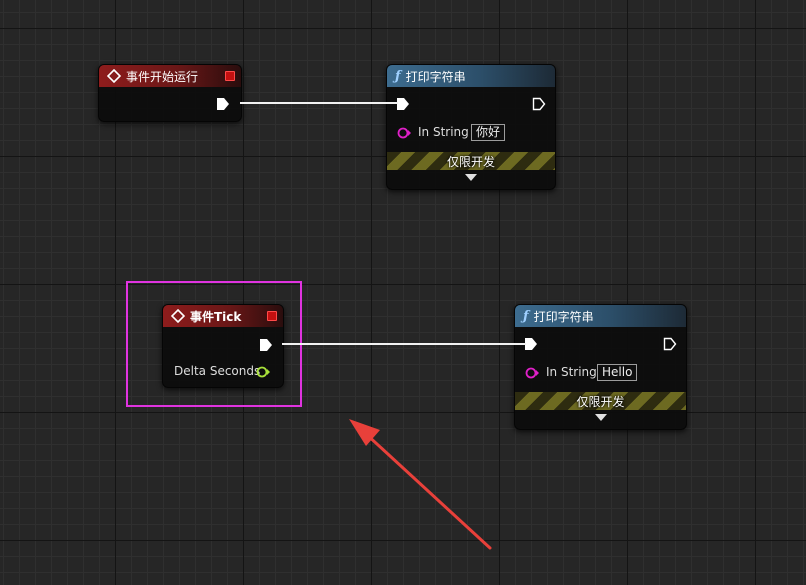 The height and width of the screenshot is (585, 806). What do you see at coordinates (420, 484) in the screenshot?
I see `annotation-arrow` at bounding box center [420, 484].